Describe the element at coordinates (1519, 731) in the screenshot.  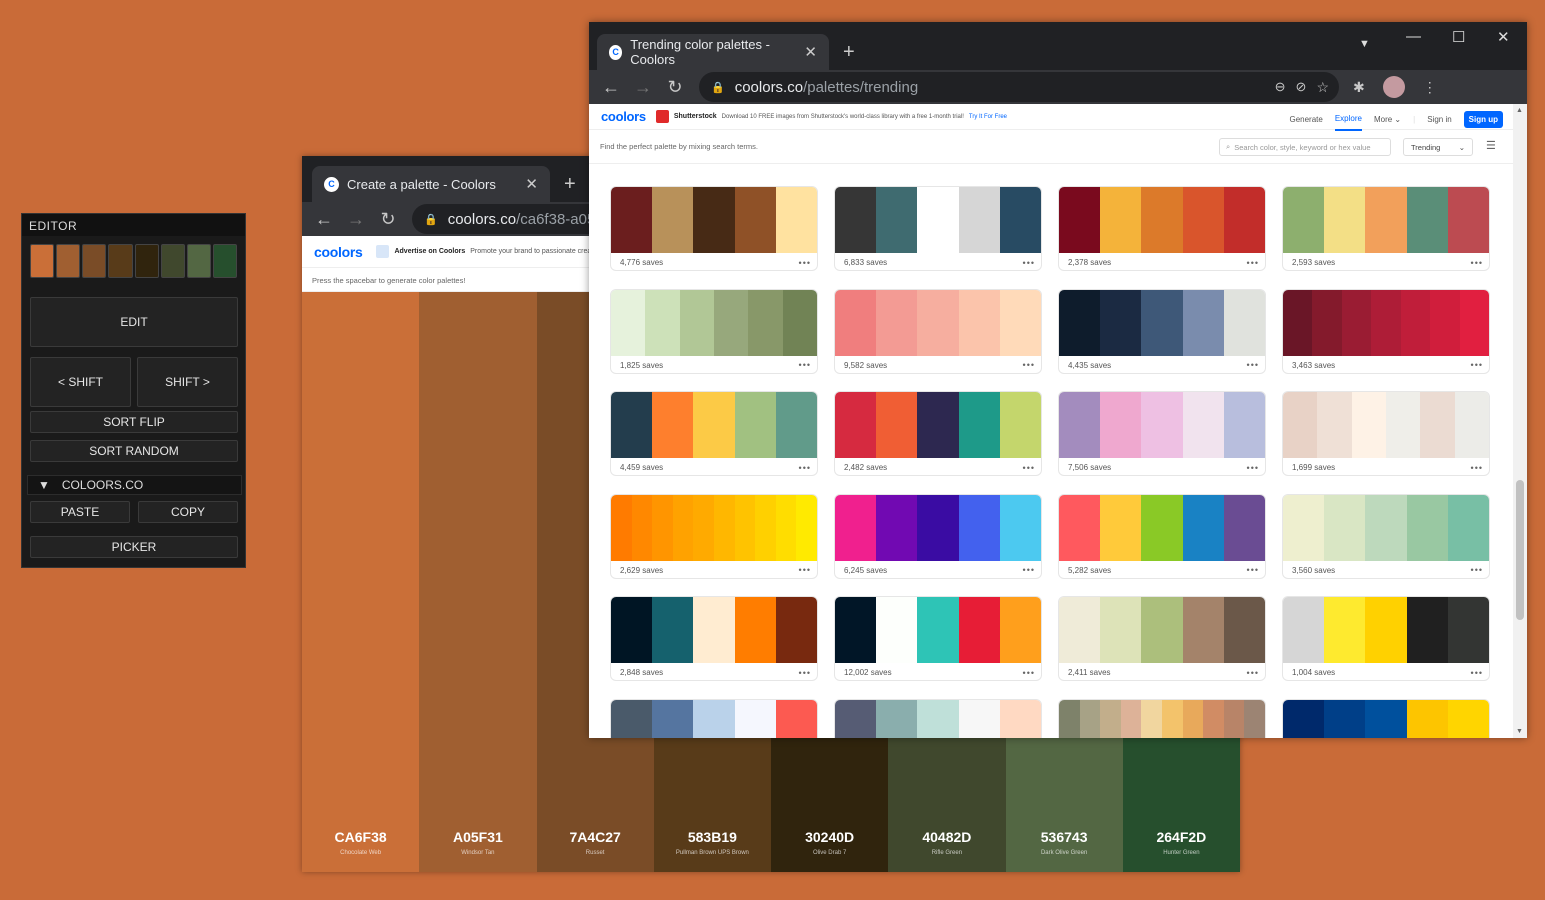
I see `scroll-down-icon: ▼` at that location.